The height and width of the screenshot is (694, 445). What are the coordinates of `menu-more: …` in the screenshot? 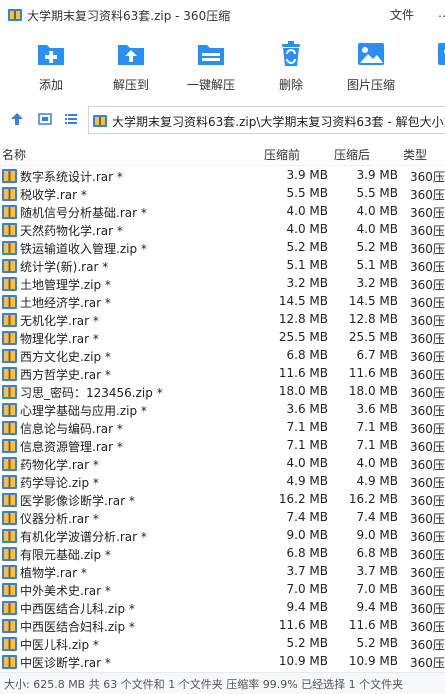 It's located at (441, 13).